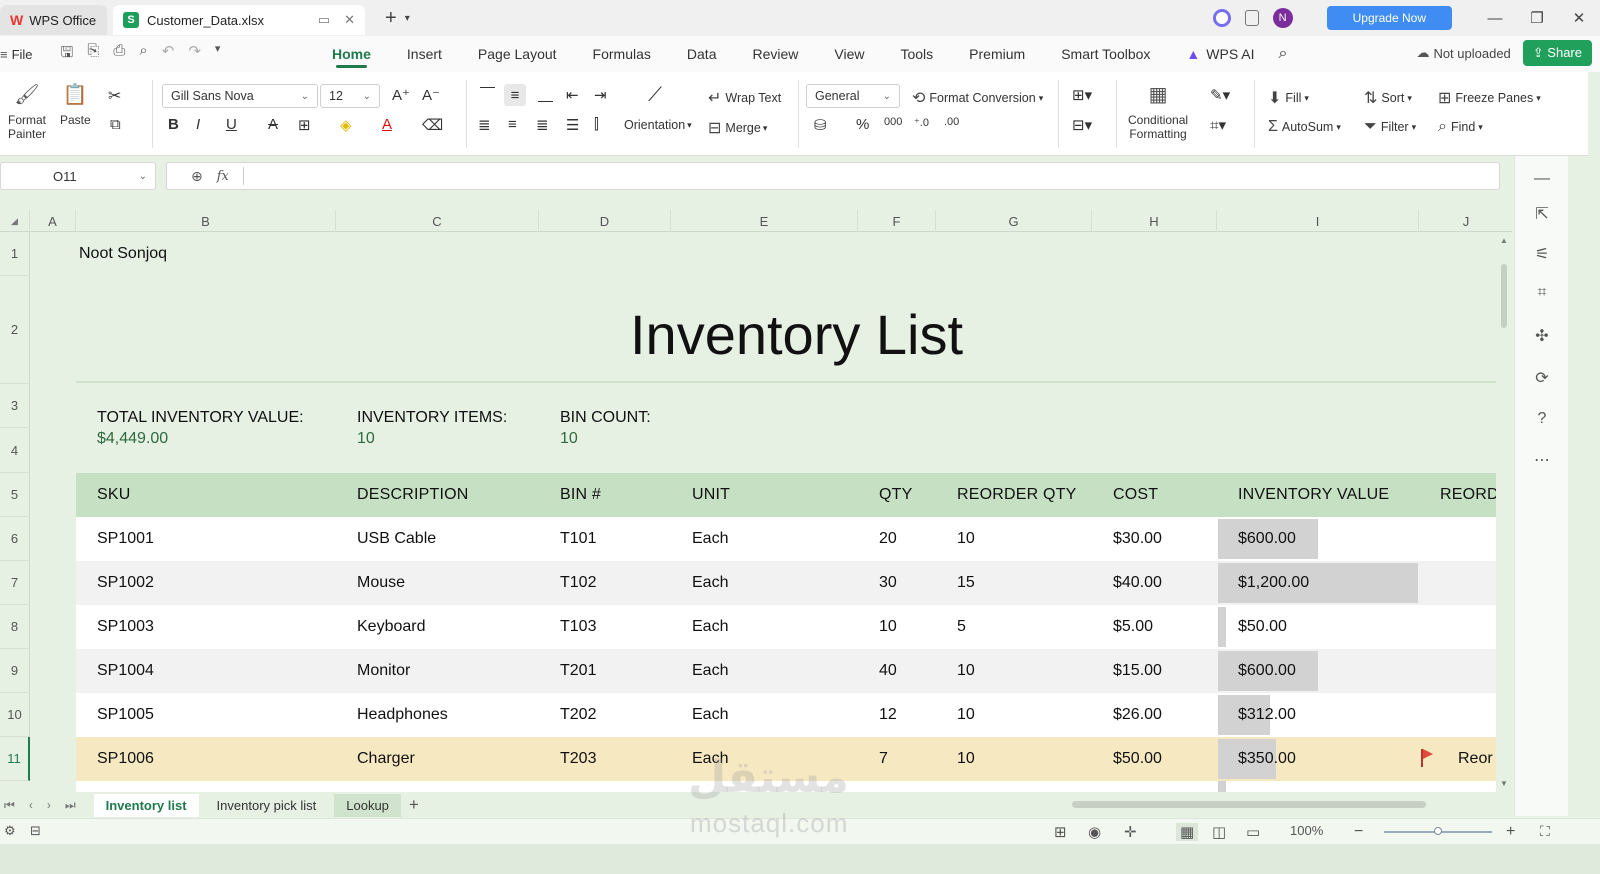 The image size is (1600, 874). I want to click on cell-qty: 40, so click(888, 671).